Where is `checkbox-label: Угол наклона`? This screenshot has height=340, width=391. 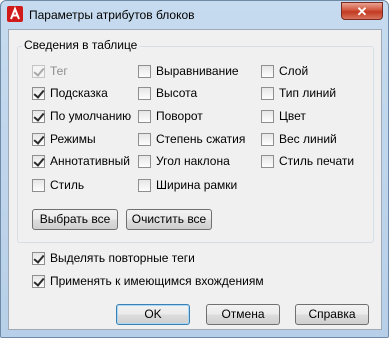 checkbox-label: Угол наклона is located at coordinates (193, 161).